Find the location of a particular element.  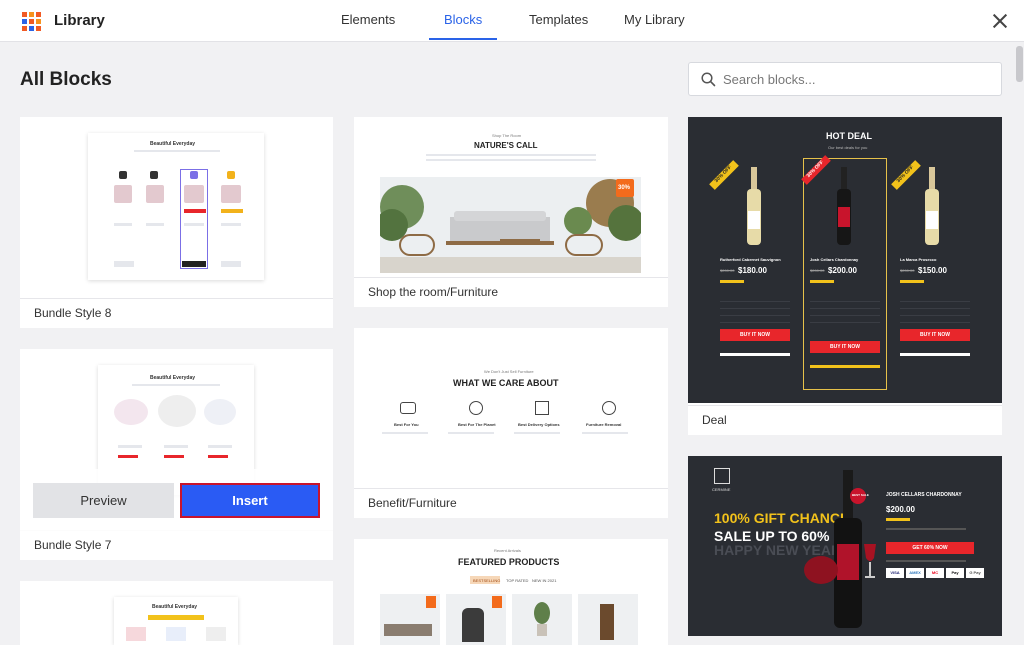

card-caption: Bundle Style 8 is located at coordinates (176, 313).